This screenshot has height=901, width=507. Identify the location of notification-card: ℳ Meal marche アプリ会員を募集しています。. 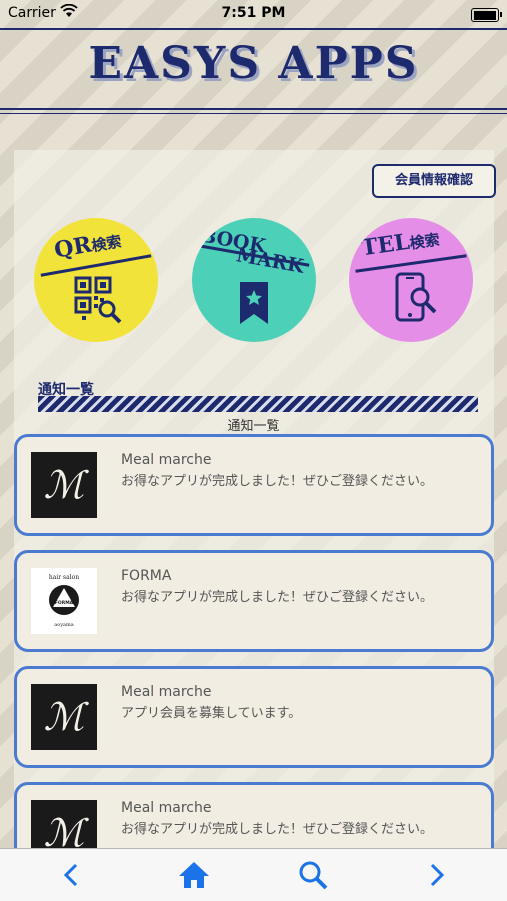
(254, 717).